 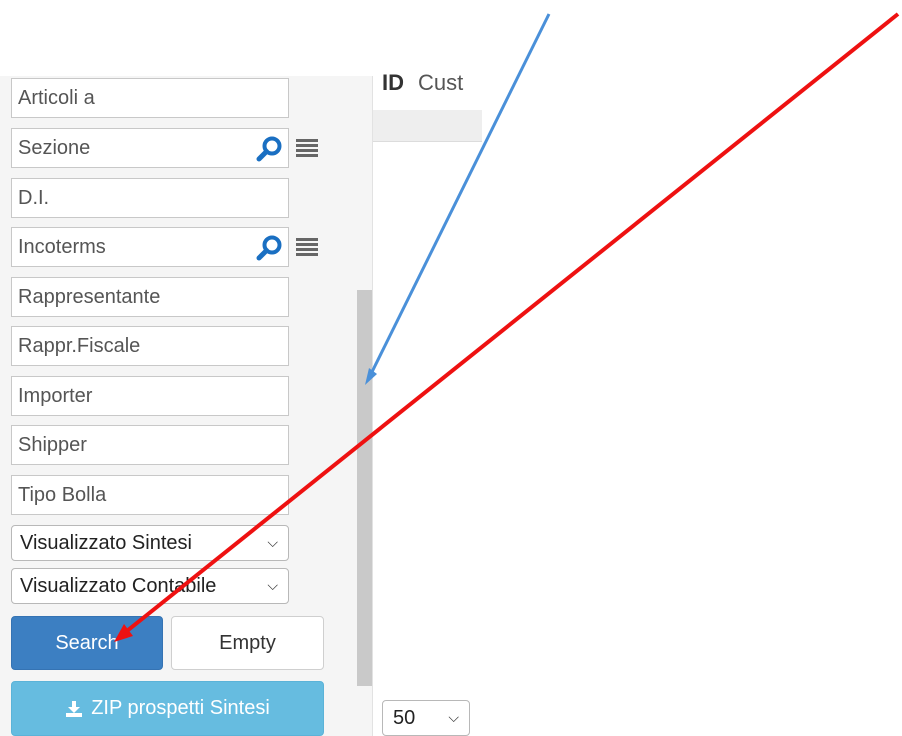 I want to click on sidebar-scrollbar, so click(x=364, y=488).